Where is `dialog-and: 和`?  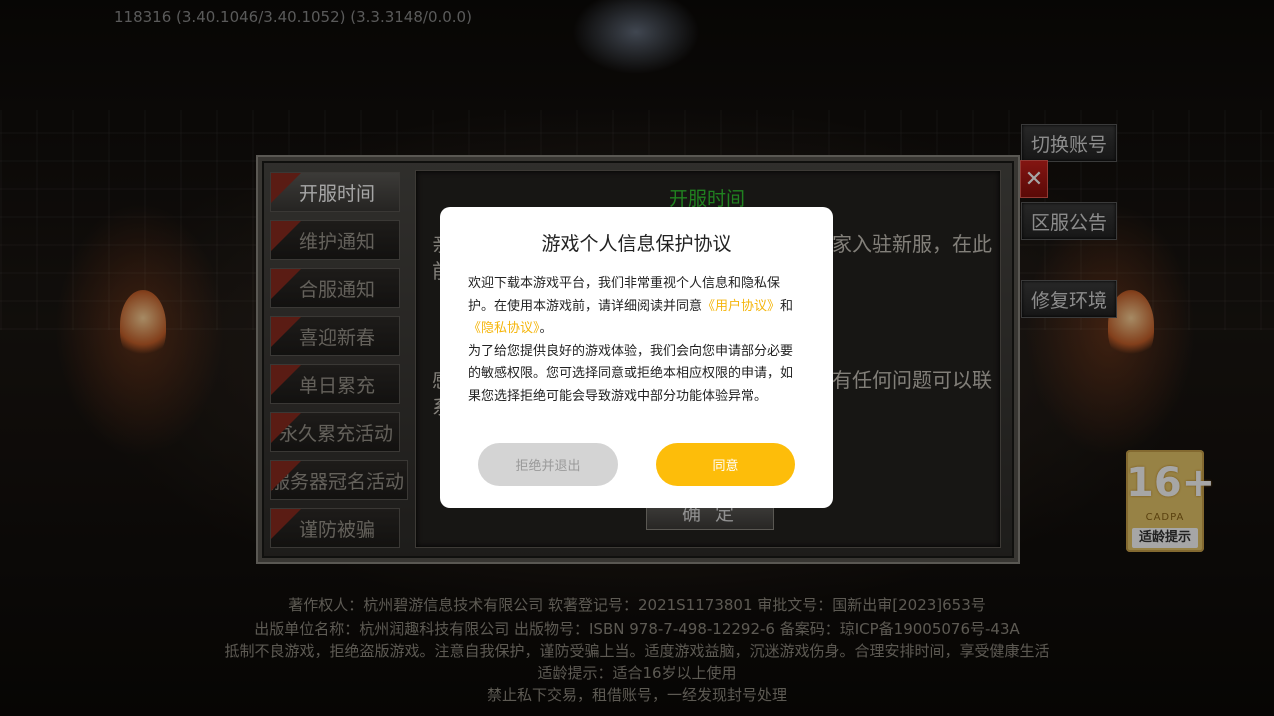
dialog-and: 和 is located at coordinates (787, 306).